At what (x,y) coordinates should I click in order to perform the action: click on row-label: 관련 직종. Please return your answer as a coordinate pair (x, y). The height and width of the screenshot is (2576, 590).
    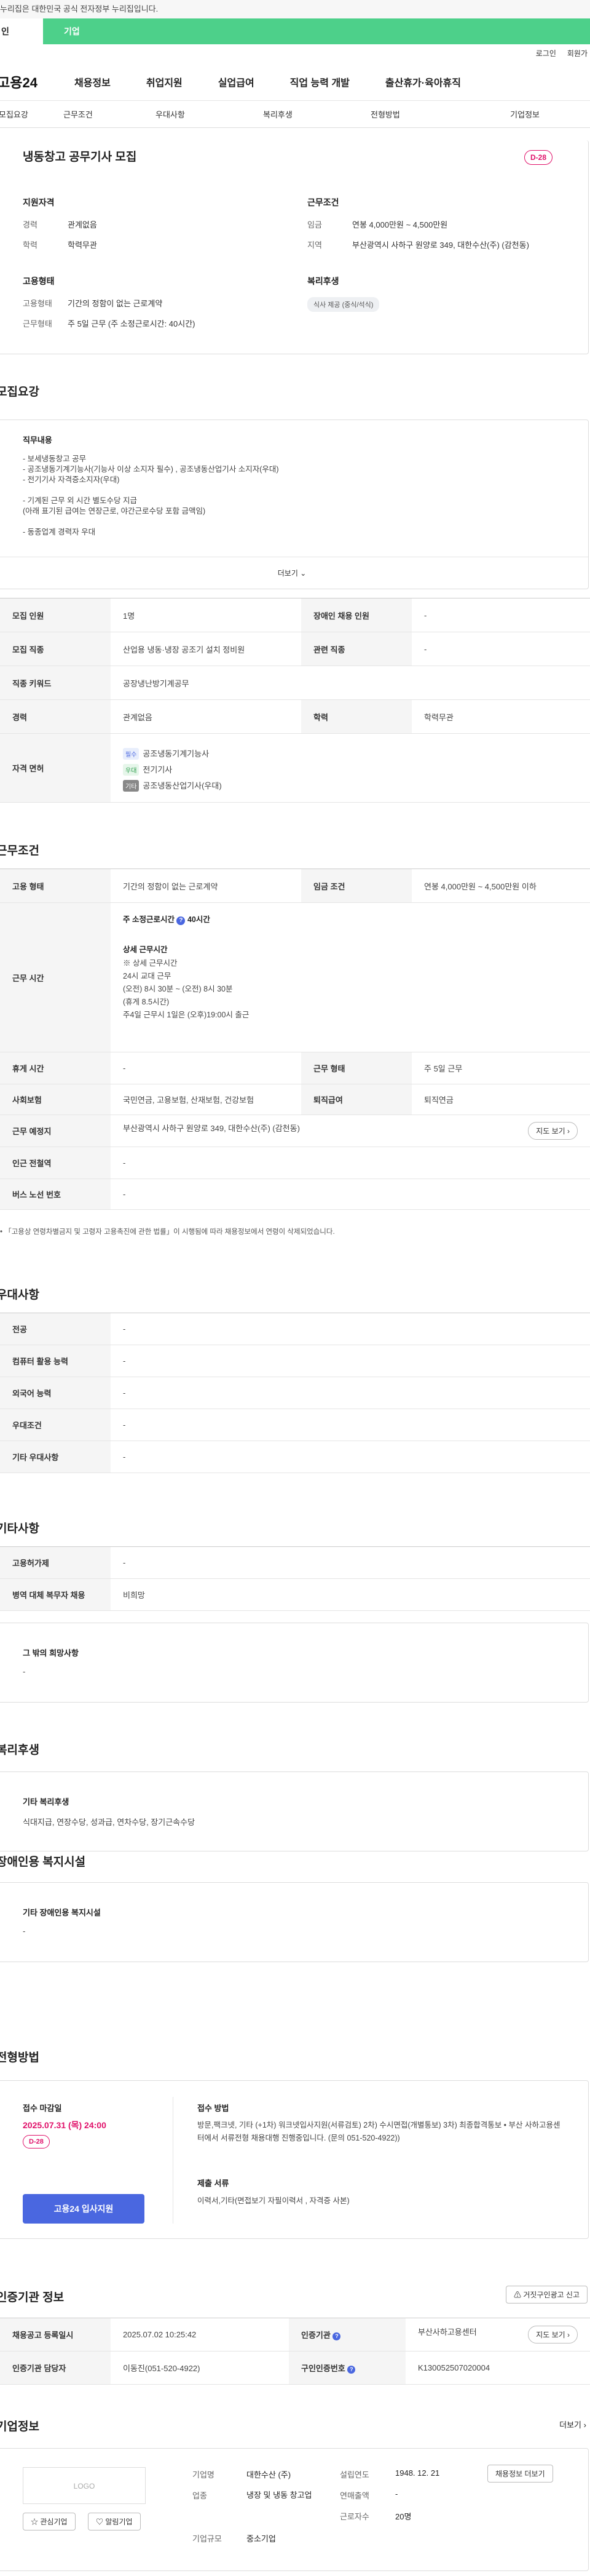
    Looking at the image, I should click on (357, 649).